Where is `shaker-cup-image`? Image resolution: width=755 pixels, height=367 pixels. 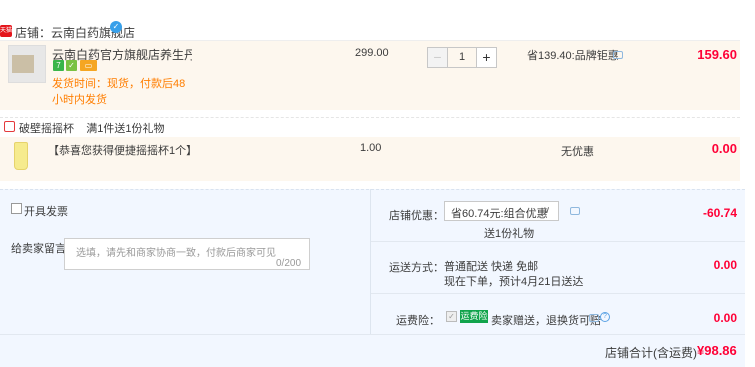 shaker-cup-image is located at coordinates (21, 156).